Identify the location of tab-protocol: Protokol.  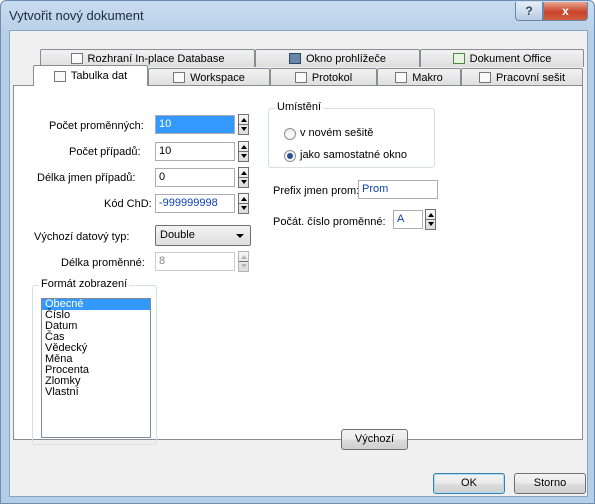
(323, 77).